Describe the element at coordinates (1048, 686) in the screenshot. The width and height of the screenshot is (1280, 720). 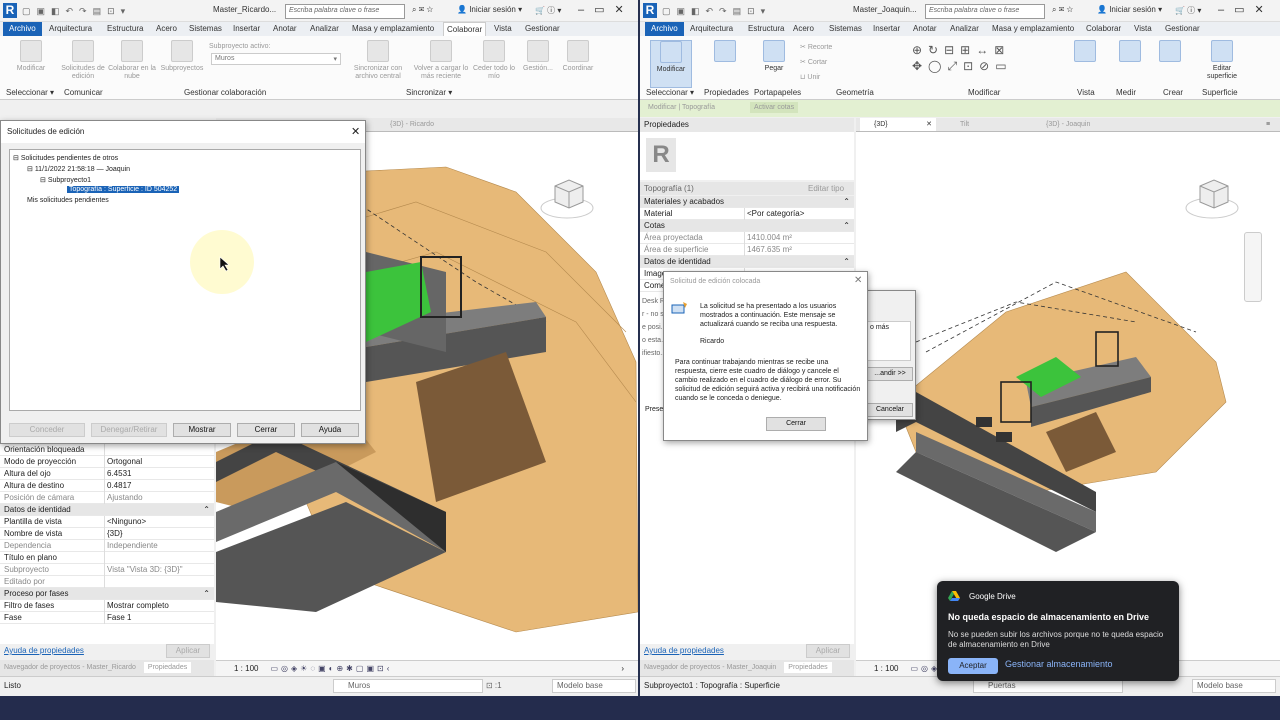
I see `workset-select: Puertas` at that location.